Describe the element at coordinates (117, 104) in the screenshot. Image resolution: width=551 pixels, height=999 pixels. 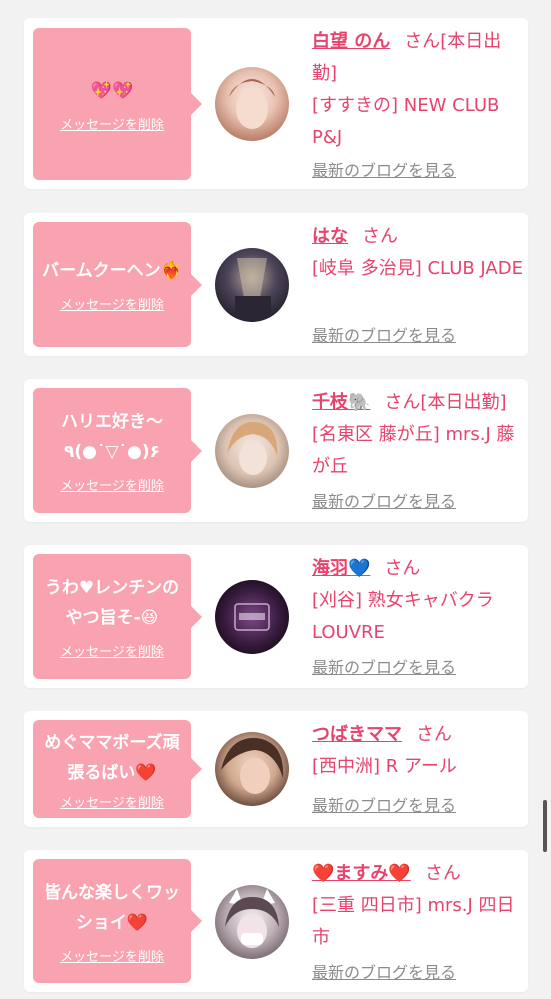
I see `message-bubble: 💖💖 メッセージを削除` at that location.